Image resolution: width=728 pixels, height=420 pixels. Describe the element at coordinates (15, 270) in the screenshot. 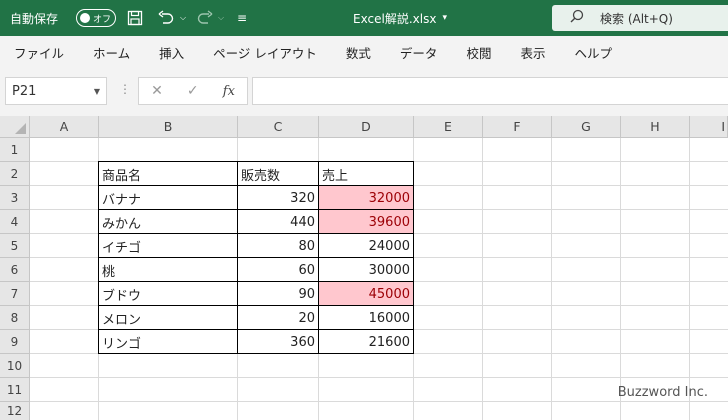

I see `row-header-6: 6` at that location.